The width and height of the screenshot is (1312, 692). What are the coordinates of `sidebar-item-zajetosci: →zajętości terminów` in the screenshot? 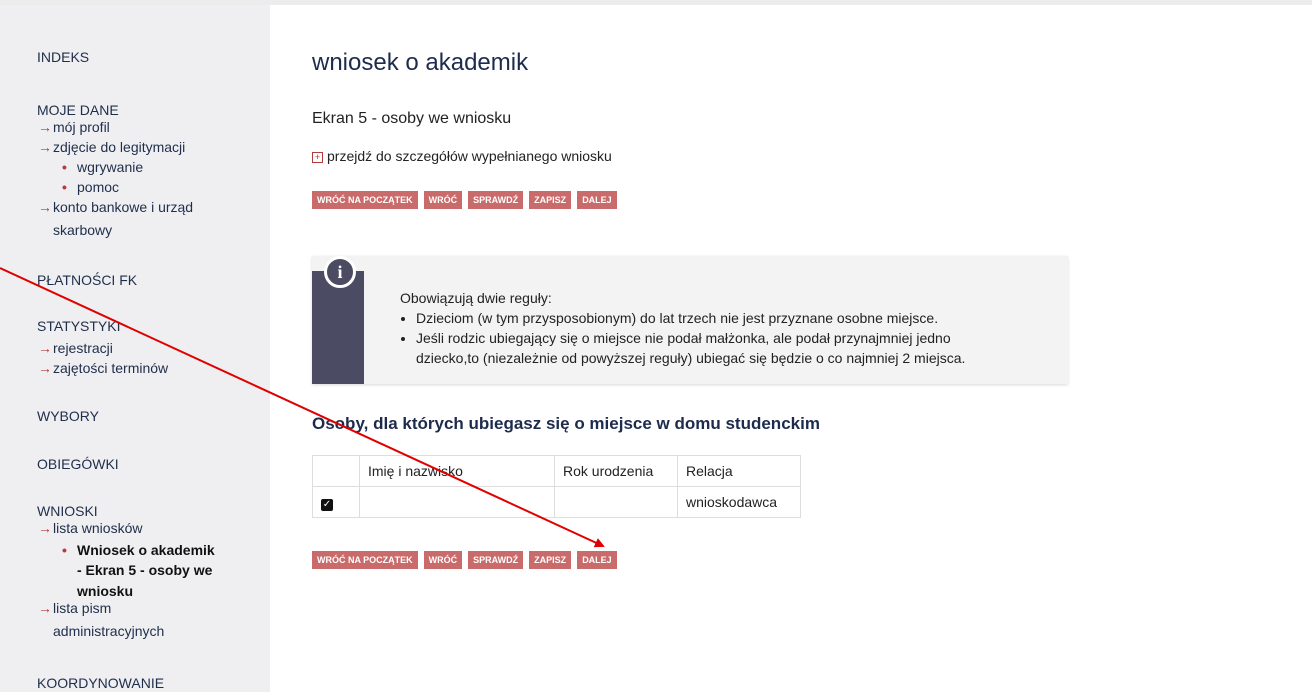 It's located at (103, 368).